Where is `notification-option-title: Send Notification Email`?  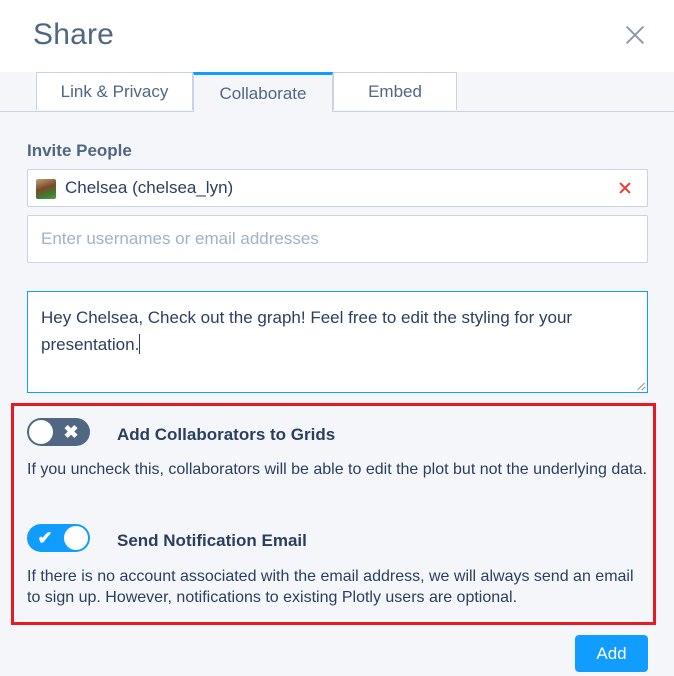 notification-option-title: Send Notification Email is located at coordinates (212, 540).